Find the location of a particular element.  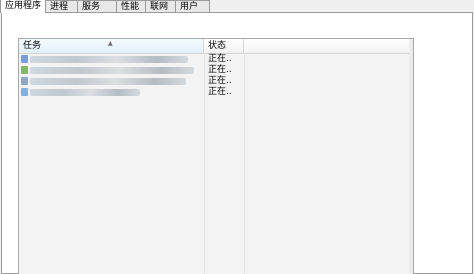

column-header-task: 任务 ▲ is located at coordinates (111, 46).